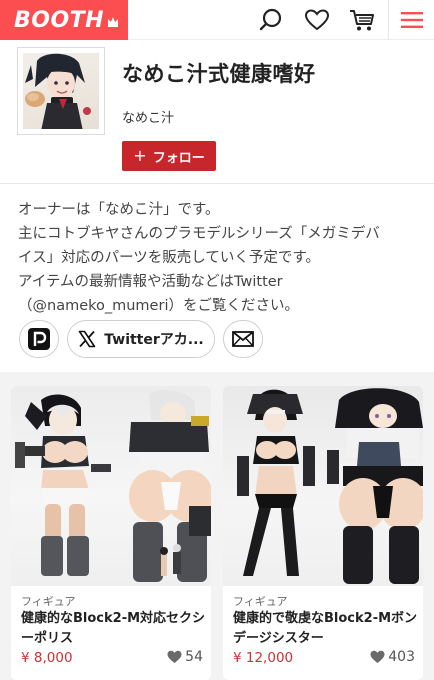 Image resolution: width=434 pixels, height=680 pixels. What do you see at coordinates (362, 20) in the screenshot?
I see `cart-icon` at bounding box center [362, 20].